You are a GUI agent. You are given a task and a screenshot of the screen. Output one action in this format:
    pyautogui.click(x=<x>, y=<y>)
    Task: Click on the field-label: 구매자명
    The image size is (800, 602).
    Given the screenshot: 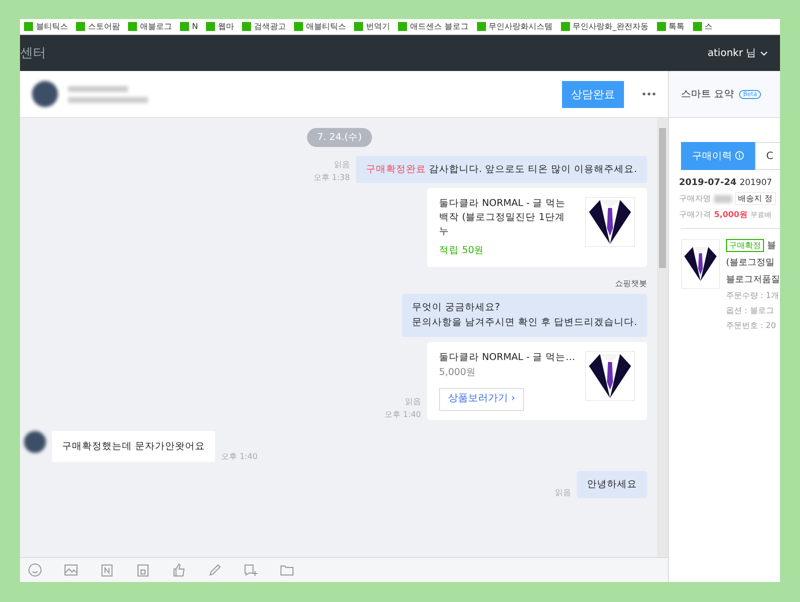 What is the action you would take?
    pyautogui.click(x=695, y=198)
    